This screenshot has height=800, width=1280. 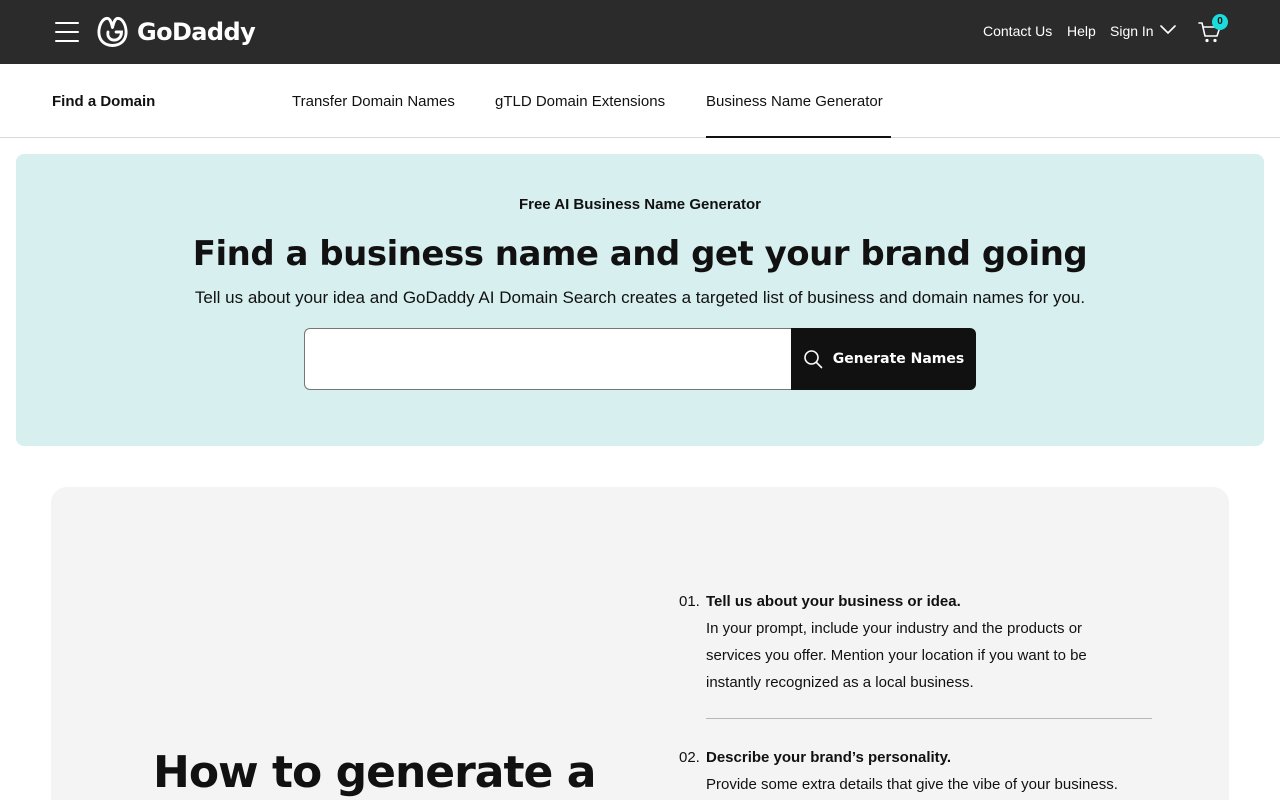 What do you see at coordinates (580, 102) in the screenshot?
I see `tab-gtld-domain-extensions: gTLD Domain Extensions` at bounding box center [580, 102].